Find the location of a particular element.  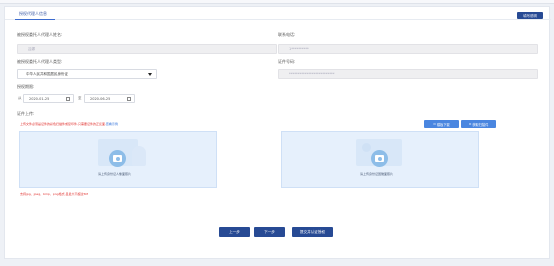

submit-auth-button: 提交并认证授权 is located at coordinates (312, 232).